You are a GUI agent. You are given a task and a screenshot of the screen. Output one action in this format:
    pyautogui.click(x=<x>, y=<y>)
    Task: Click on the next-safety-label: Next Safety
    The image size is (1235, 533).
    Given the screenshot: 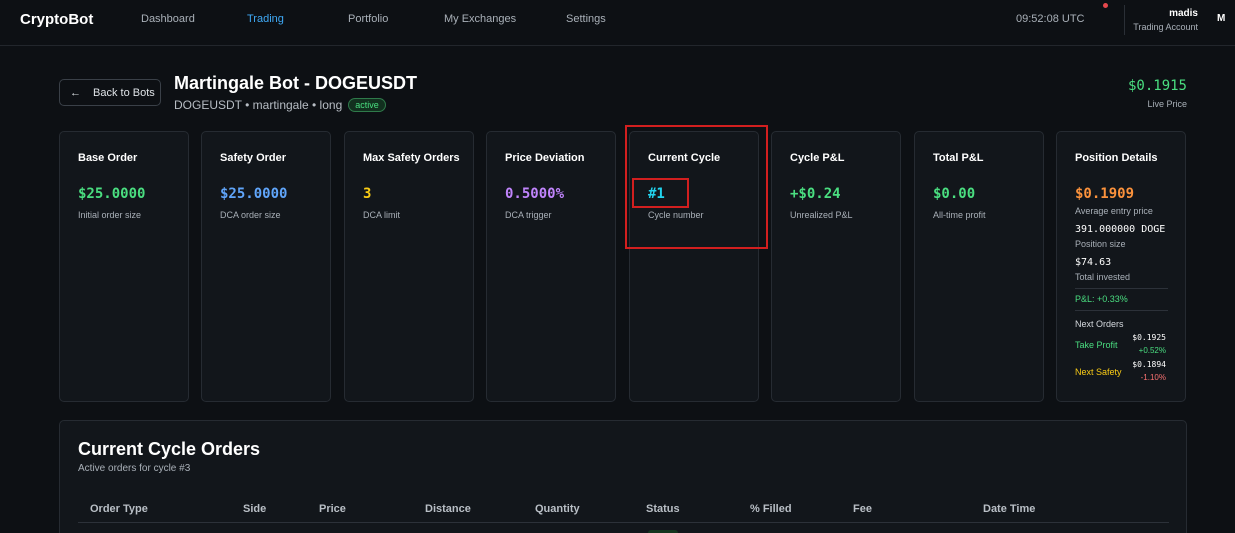 What is the action you would take?
    pyautogui.click(x=1098, y=372)
    